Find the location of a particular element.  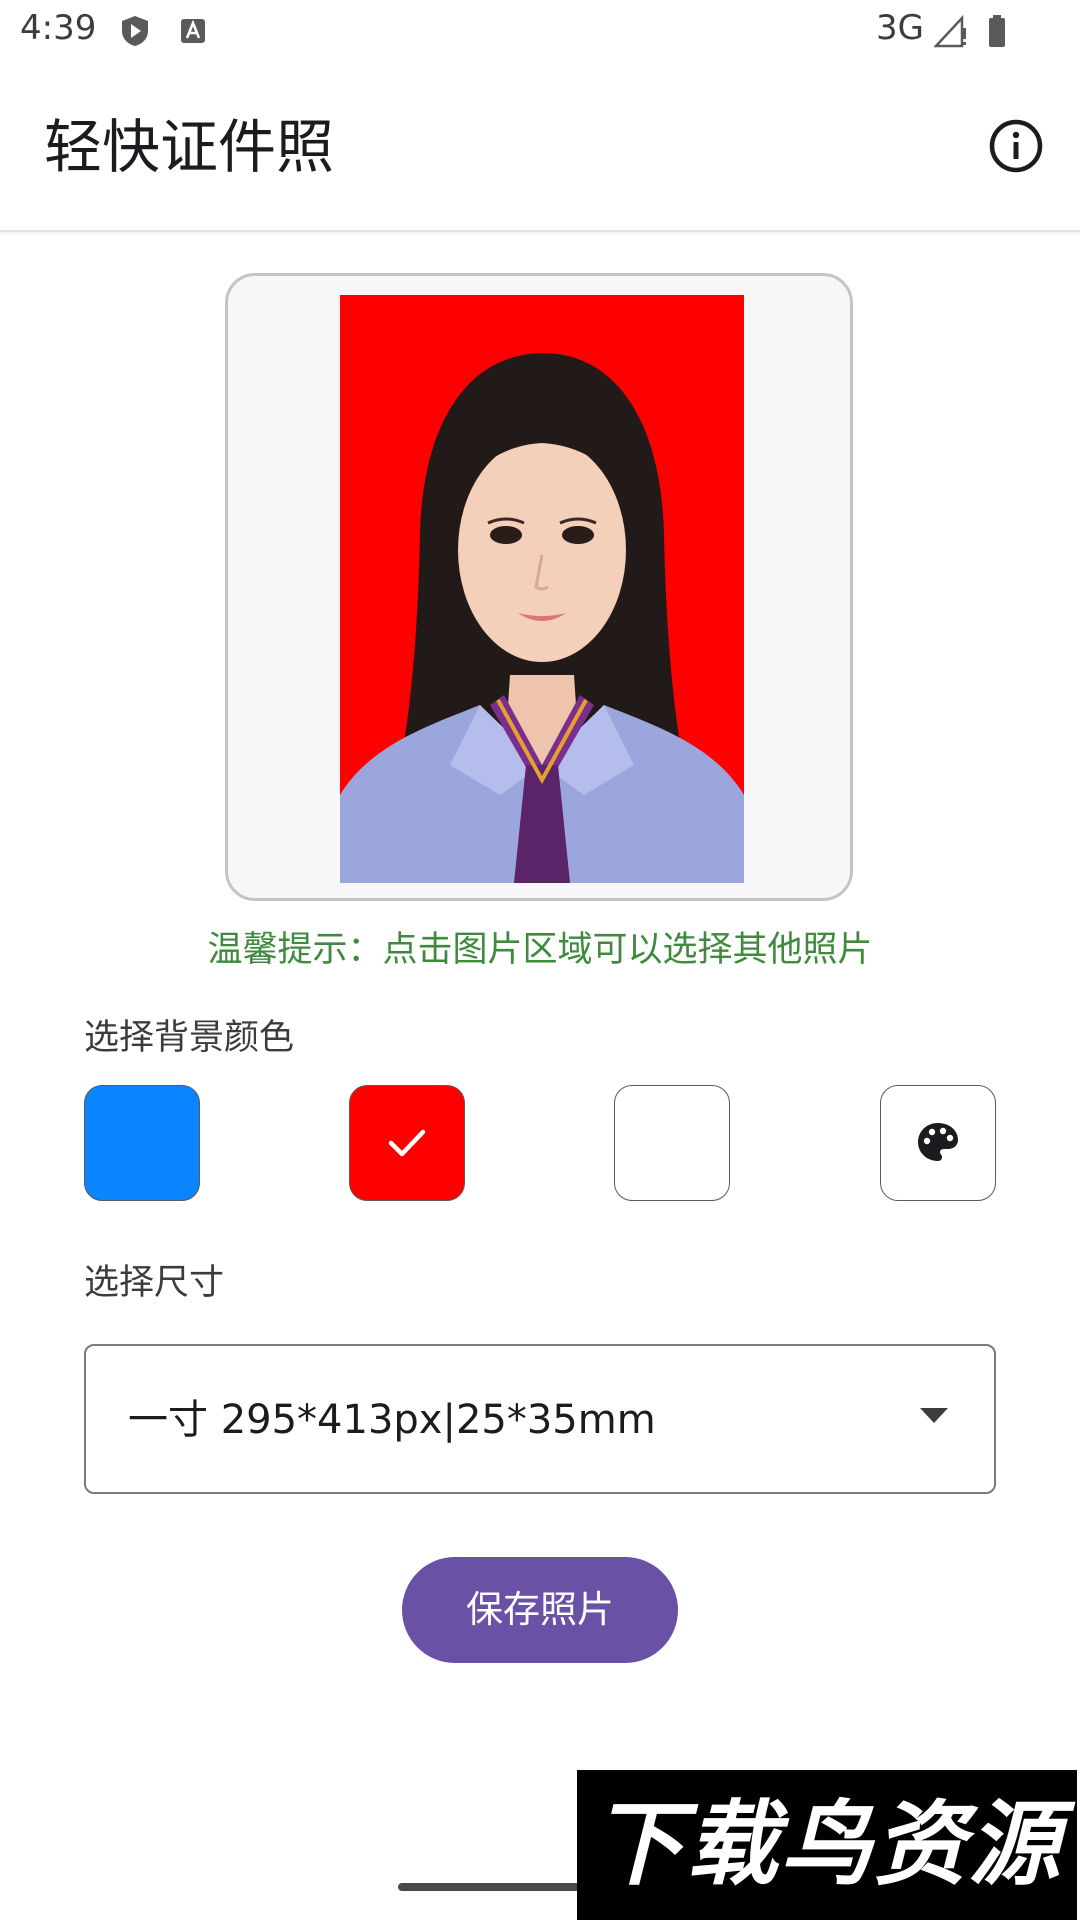

app-bar: 轻快证件照 is located at coordinates (540, 148).